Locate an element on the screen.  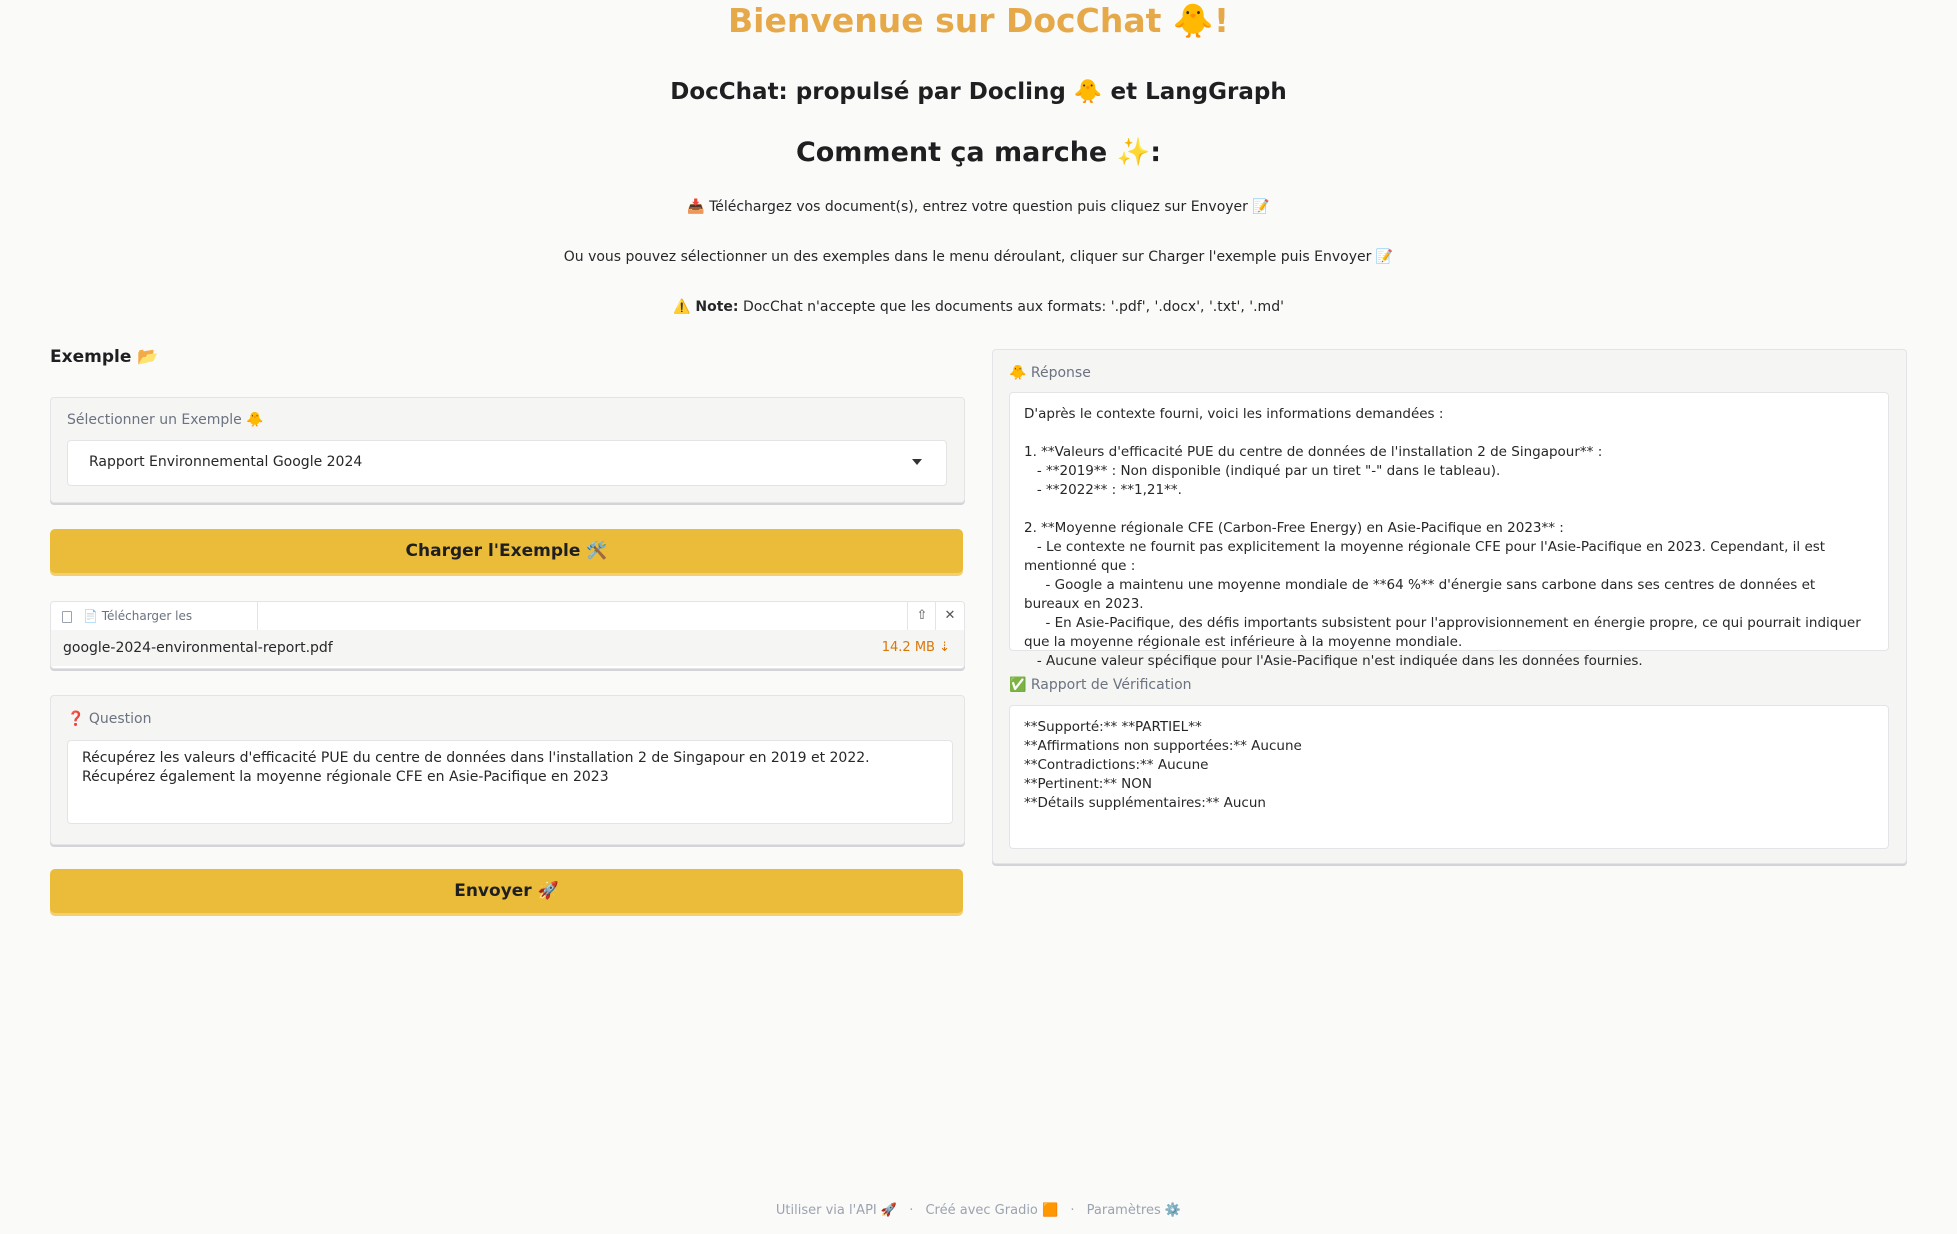
api-link: Utiliser via l'API 🚀 is located at coordinates (836, 1210).